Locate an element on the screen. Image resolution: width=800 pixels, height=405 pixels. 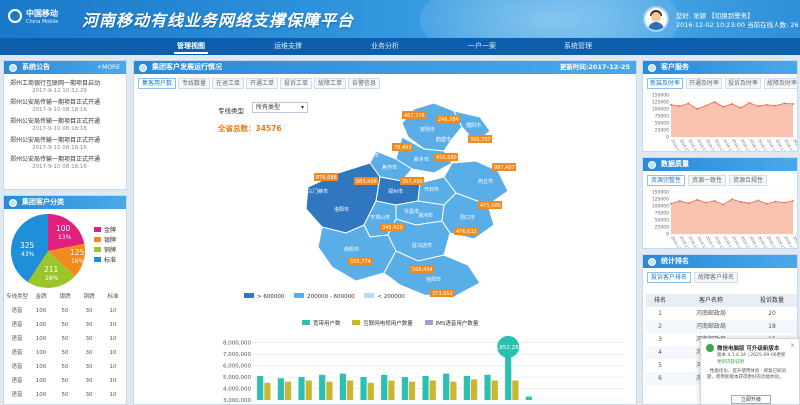
map-label-city: 漯河市 is located at coordinates (425, 215).